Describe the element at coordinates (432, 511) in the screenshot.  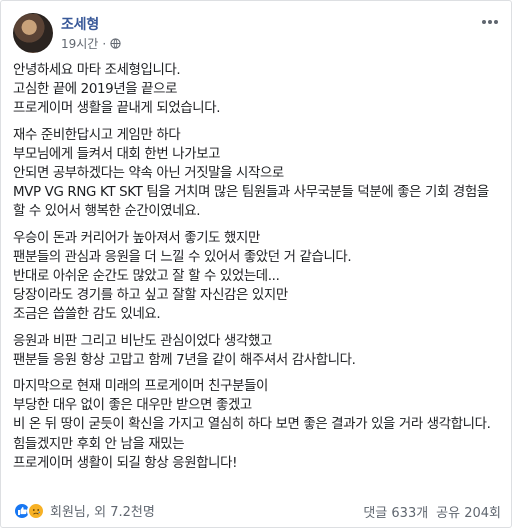
I see `engagement-counts: 댓글 633개 공유 204회` at that location.